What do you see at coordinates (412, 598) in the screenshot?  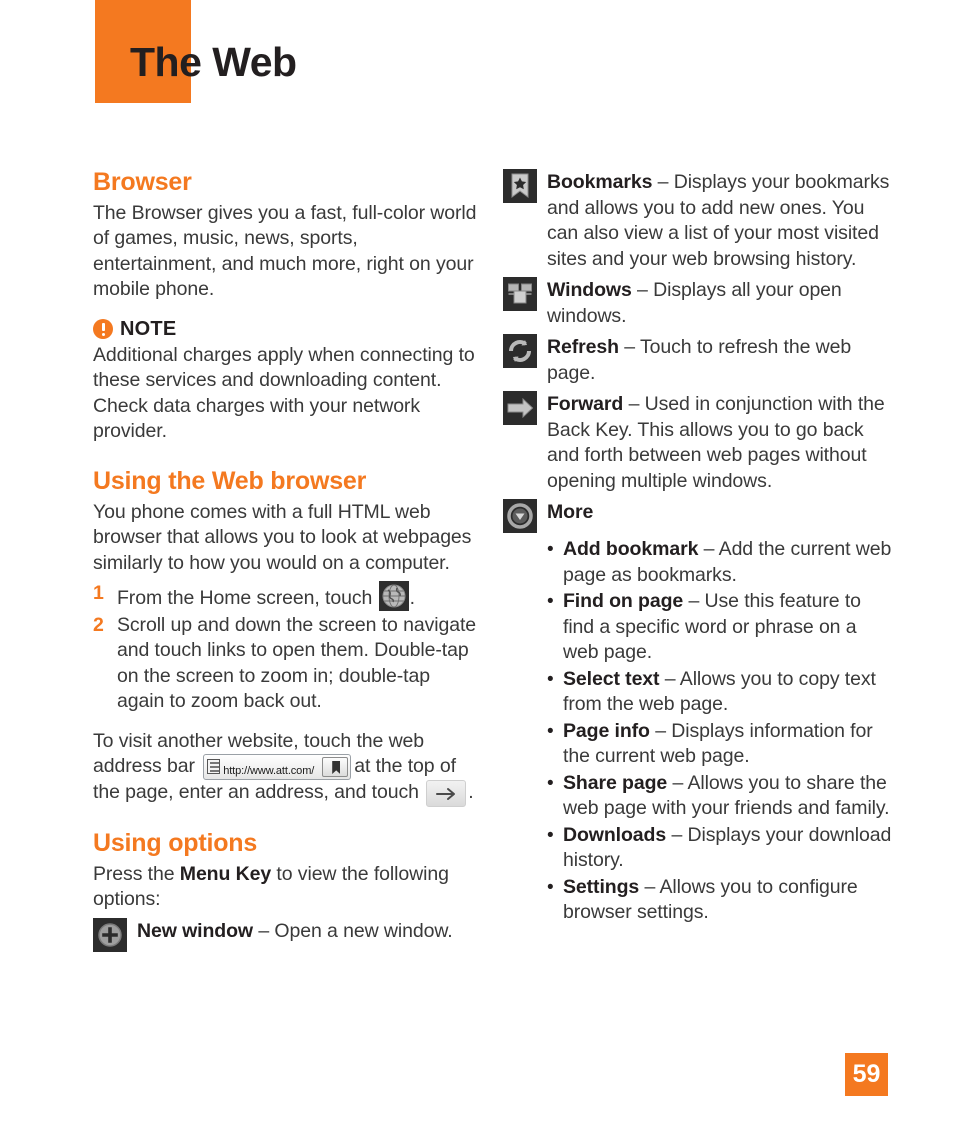 I see `step-text-after: .` at bounding box center [412, 598].